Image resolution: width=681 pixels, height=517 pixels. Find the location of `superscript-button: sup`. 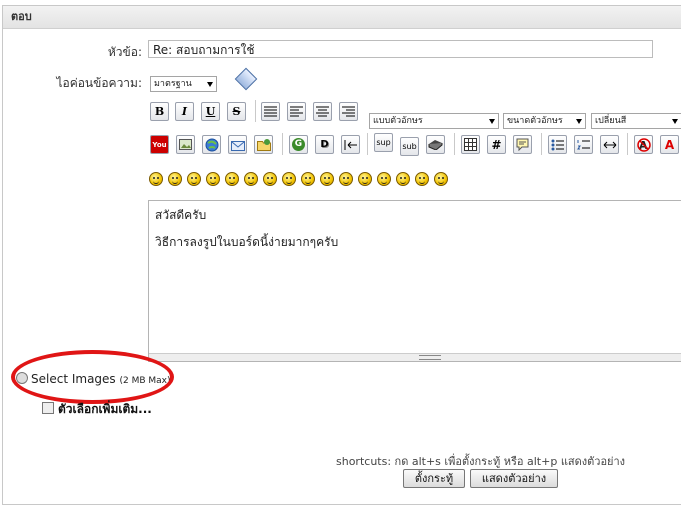

superscript-button: sup is located at coordinates (383, 142).